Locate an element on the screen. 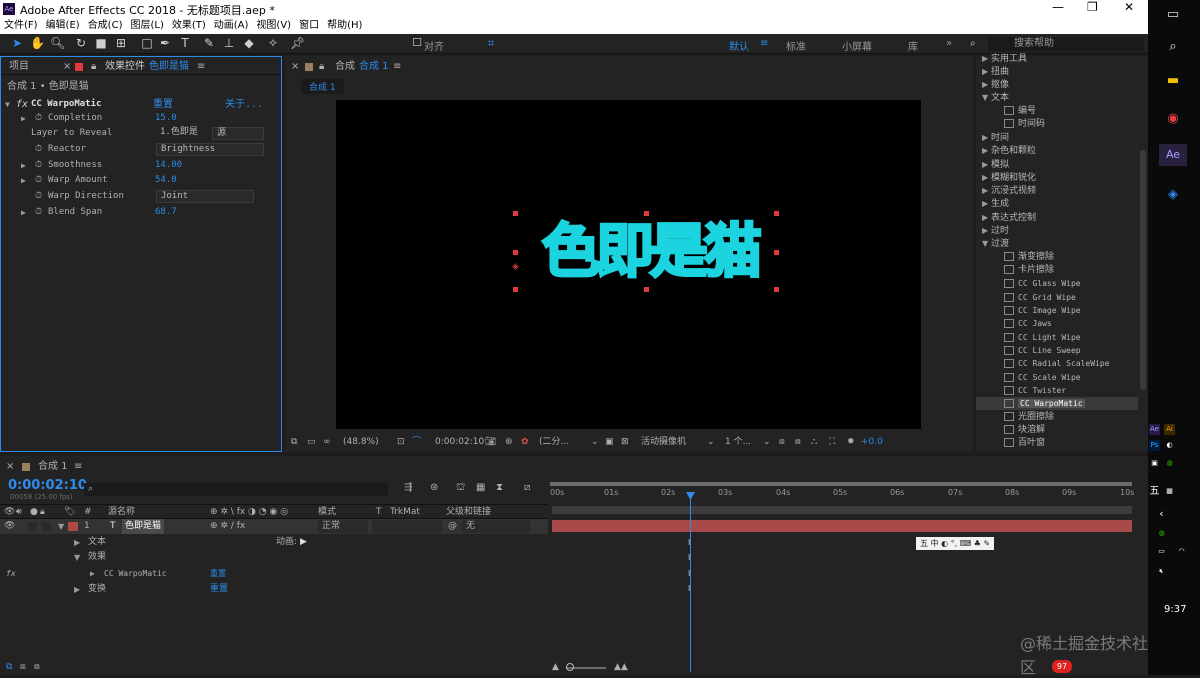 Image resolution: width=1200 pixels, height=678 pixels. effect-category: ▶ 表达式控制 is located at coordinates (1057, 217).